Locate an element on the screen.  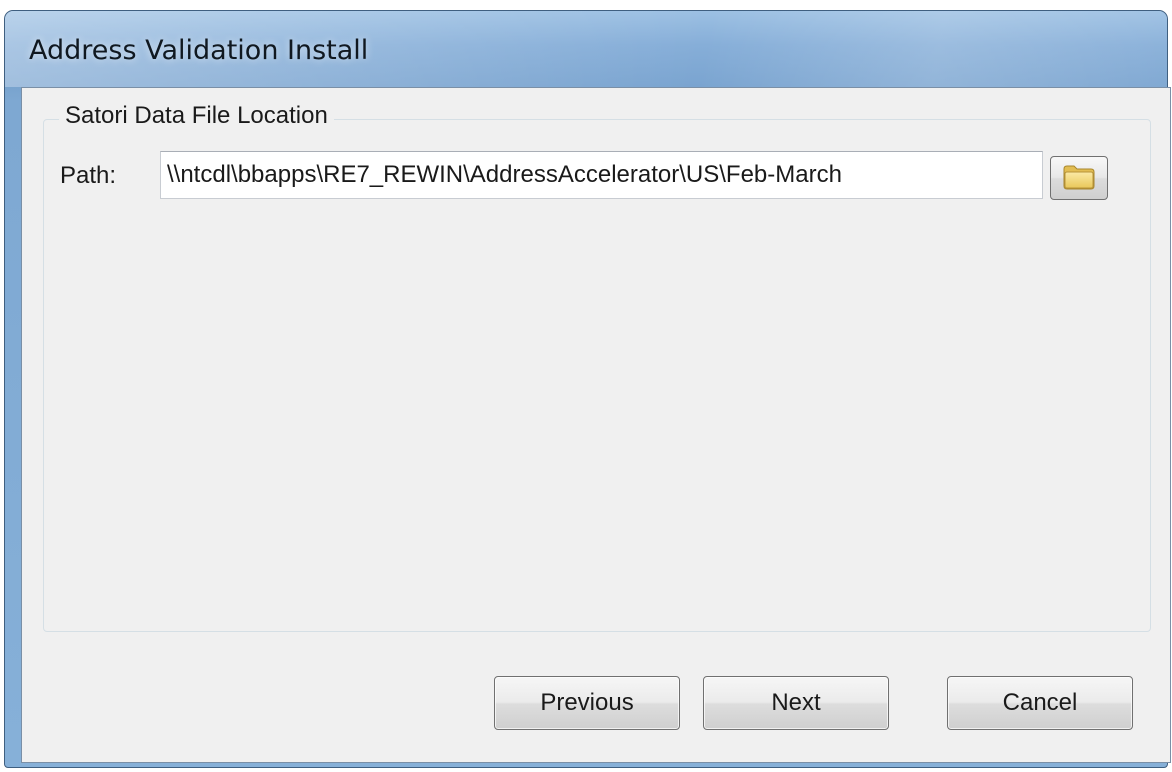
folder-icon is located at coordinates (1079, 178).